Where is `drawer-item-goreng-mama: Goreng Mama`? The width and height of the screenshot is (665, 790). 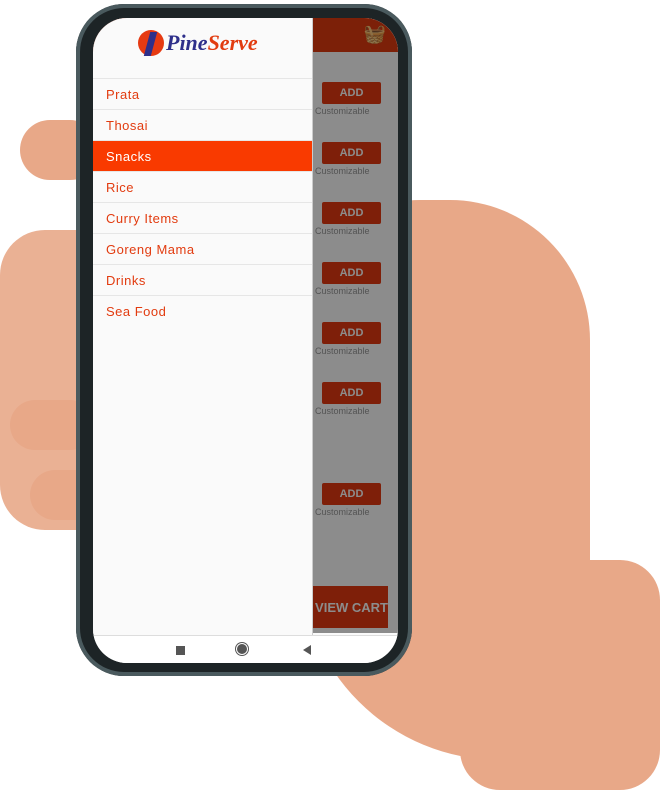 drawer-item-goreng-mama: Goreng Mama is located at coordinates (202, 248).